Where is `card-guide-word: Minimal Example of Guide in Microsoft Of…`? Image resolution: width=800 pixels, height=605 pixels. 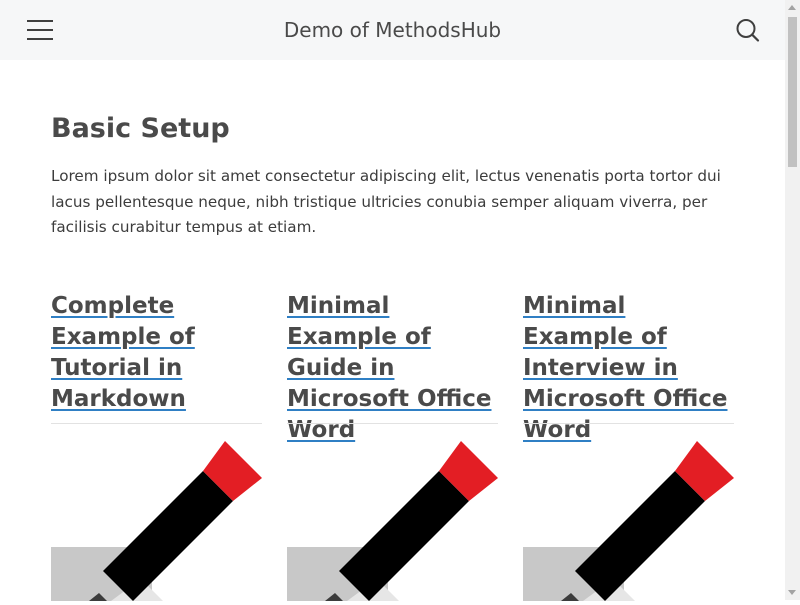
card-guide-word: Minimal Example of Guide in Microsoft Of… is located at coordinates (392, 448).